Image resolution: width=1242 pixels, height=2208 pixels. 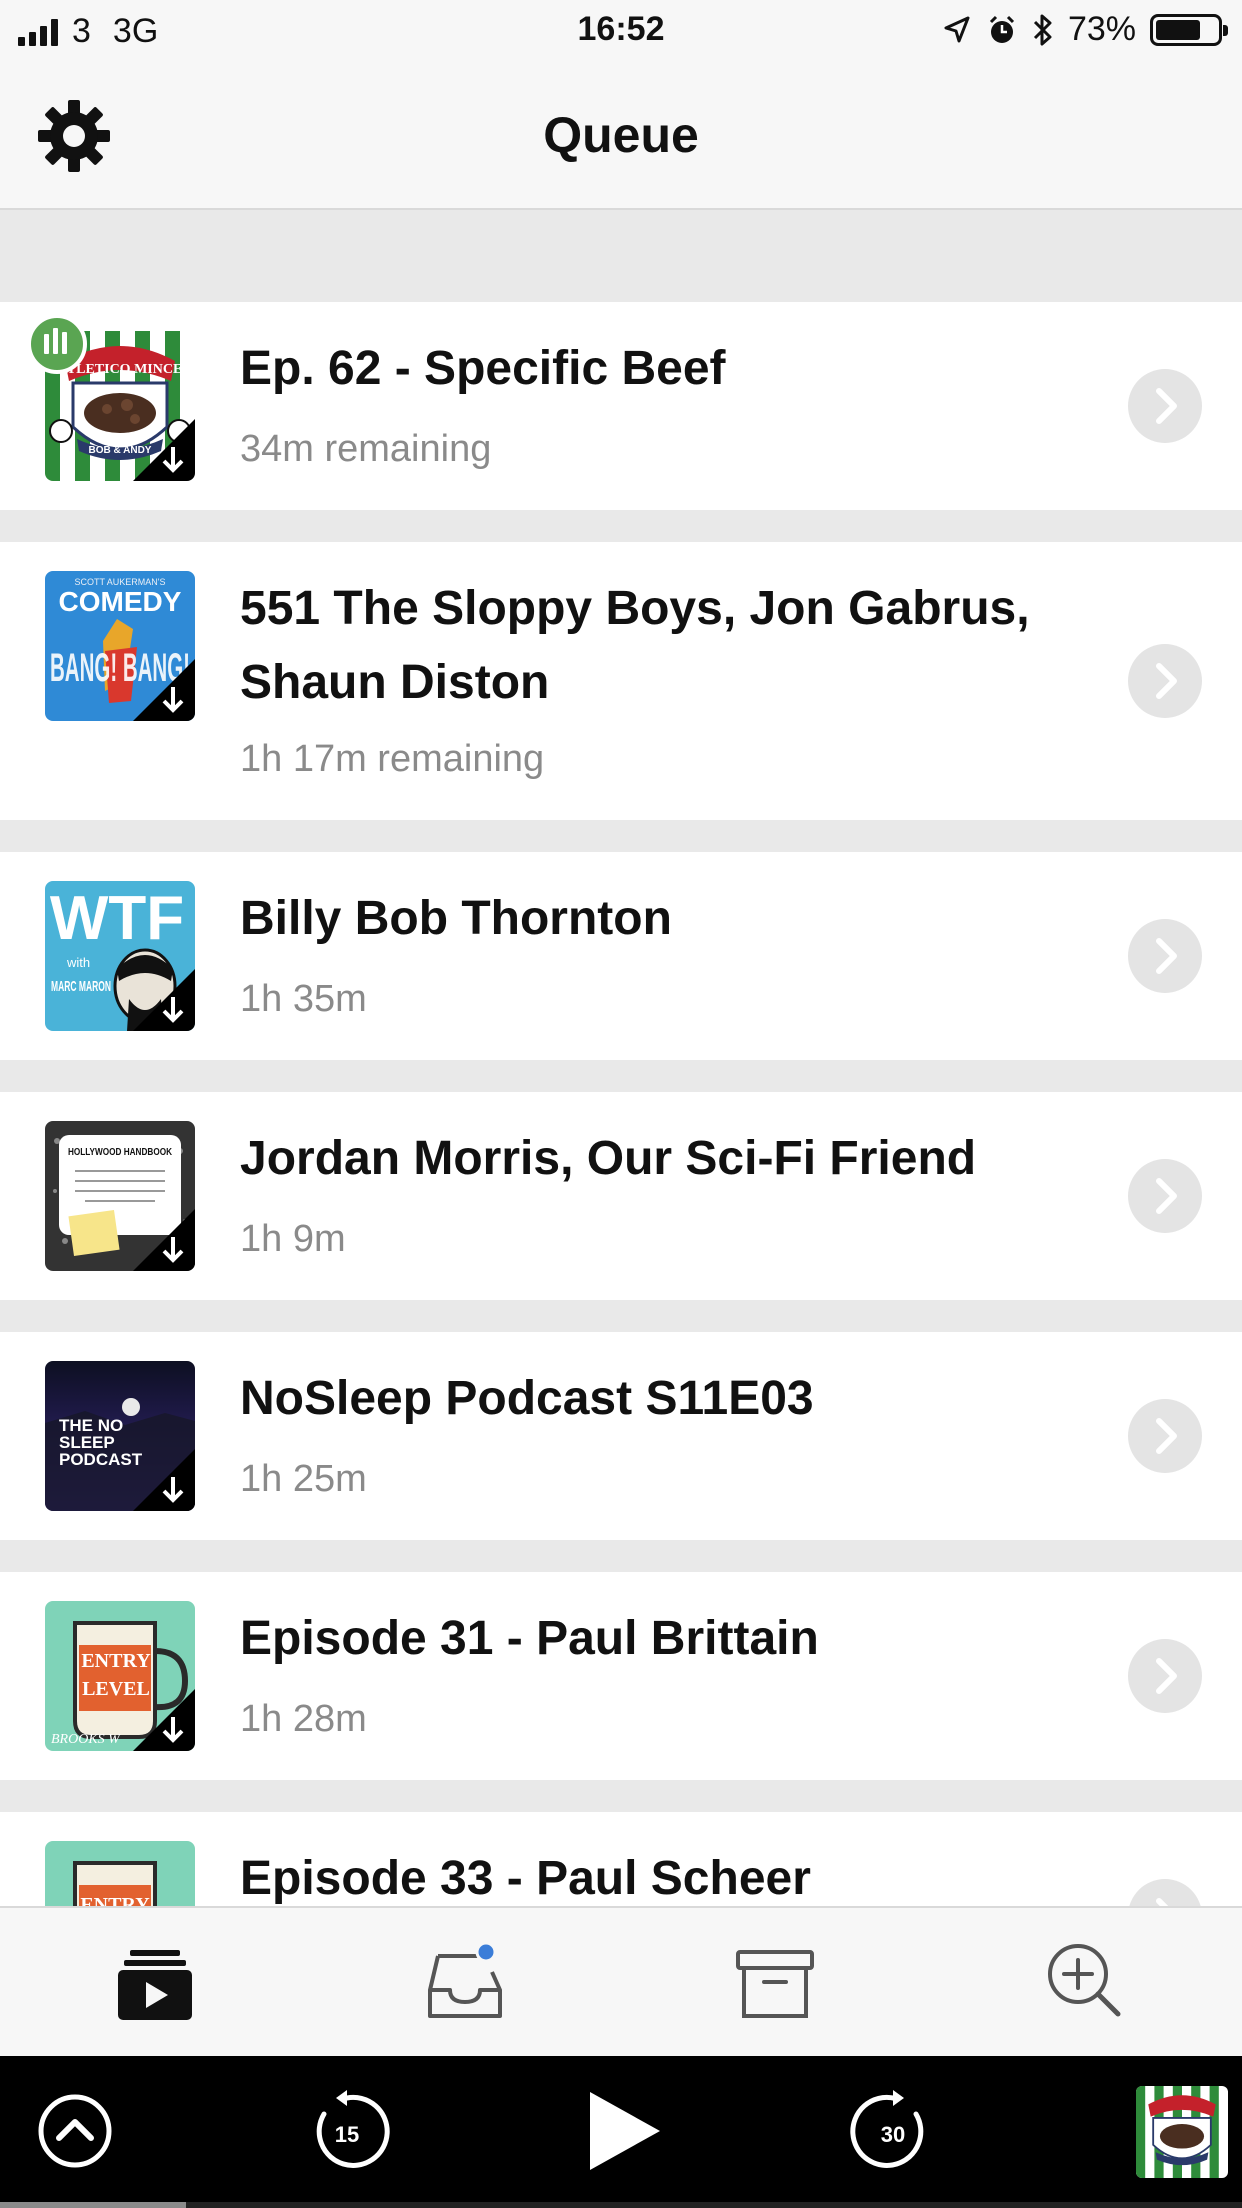 I want to click on episode-subtitle: 1h 28m, so click(x=303, y=1719).